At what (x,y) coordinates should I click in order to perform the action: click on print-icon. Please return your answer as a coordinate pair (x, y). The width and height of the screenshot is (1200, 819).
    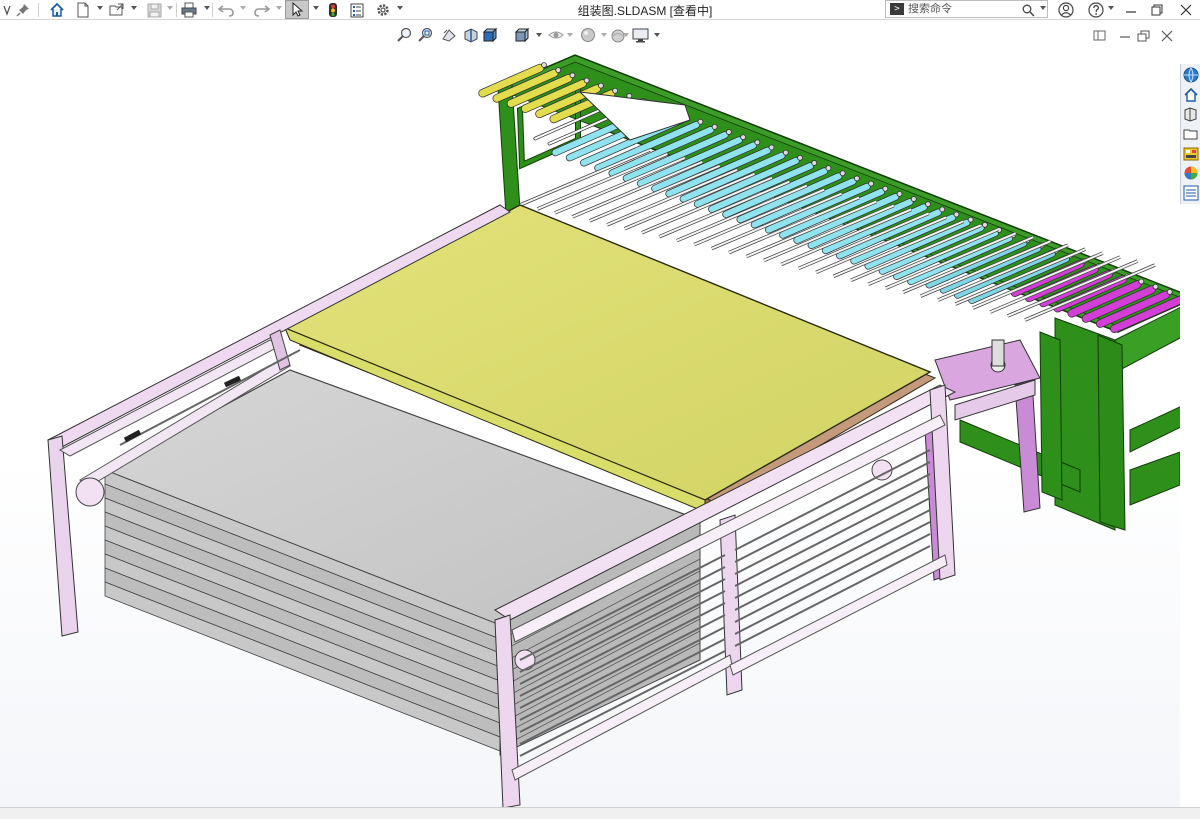
    Looking at the image, I should click on (189, 10).